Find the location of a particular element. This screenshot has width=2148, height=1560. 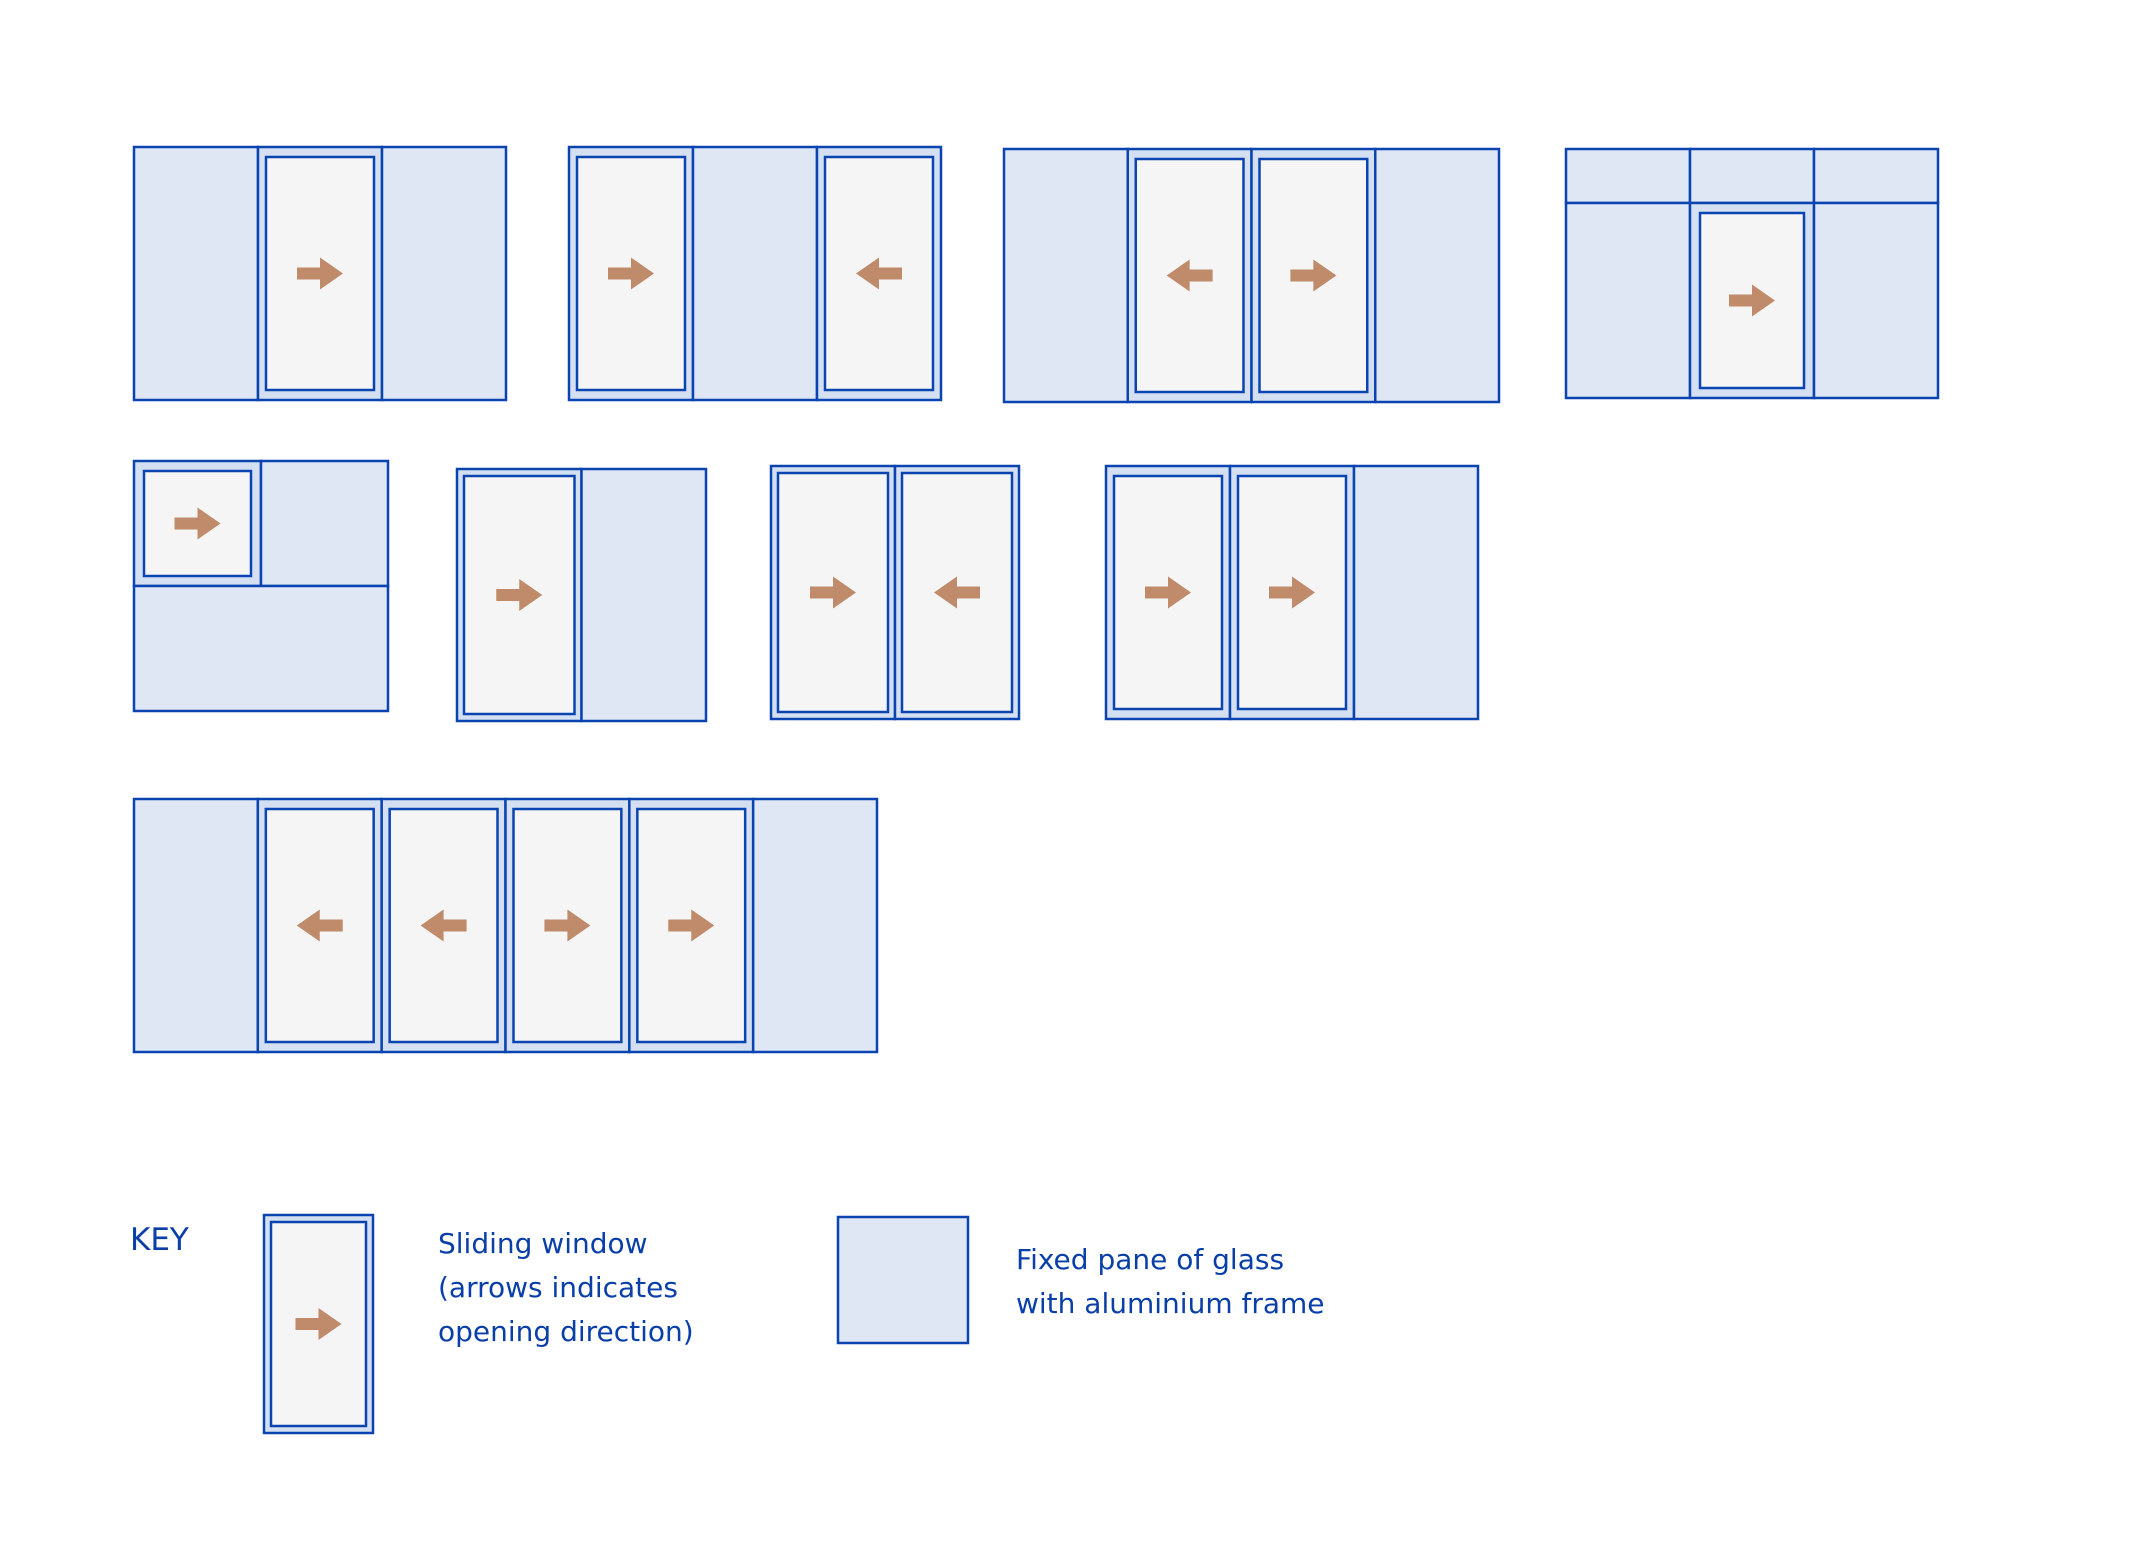

key-fixed-label: Fixed pane of glass with aluminium frame is located at coordinates (1170, 1281).